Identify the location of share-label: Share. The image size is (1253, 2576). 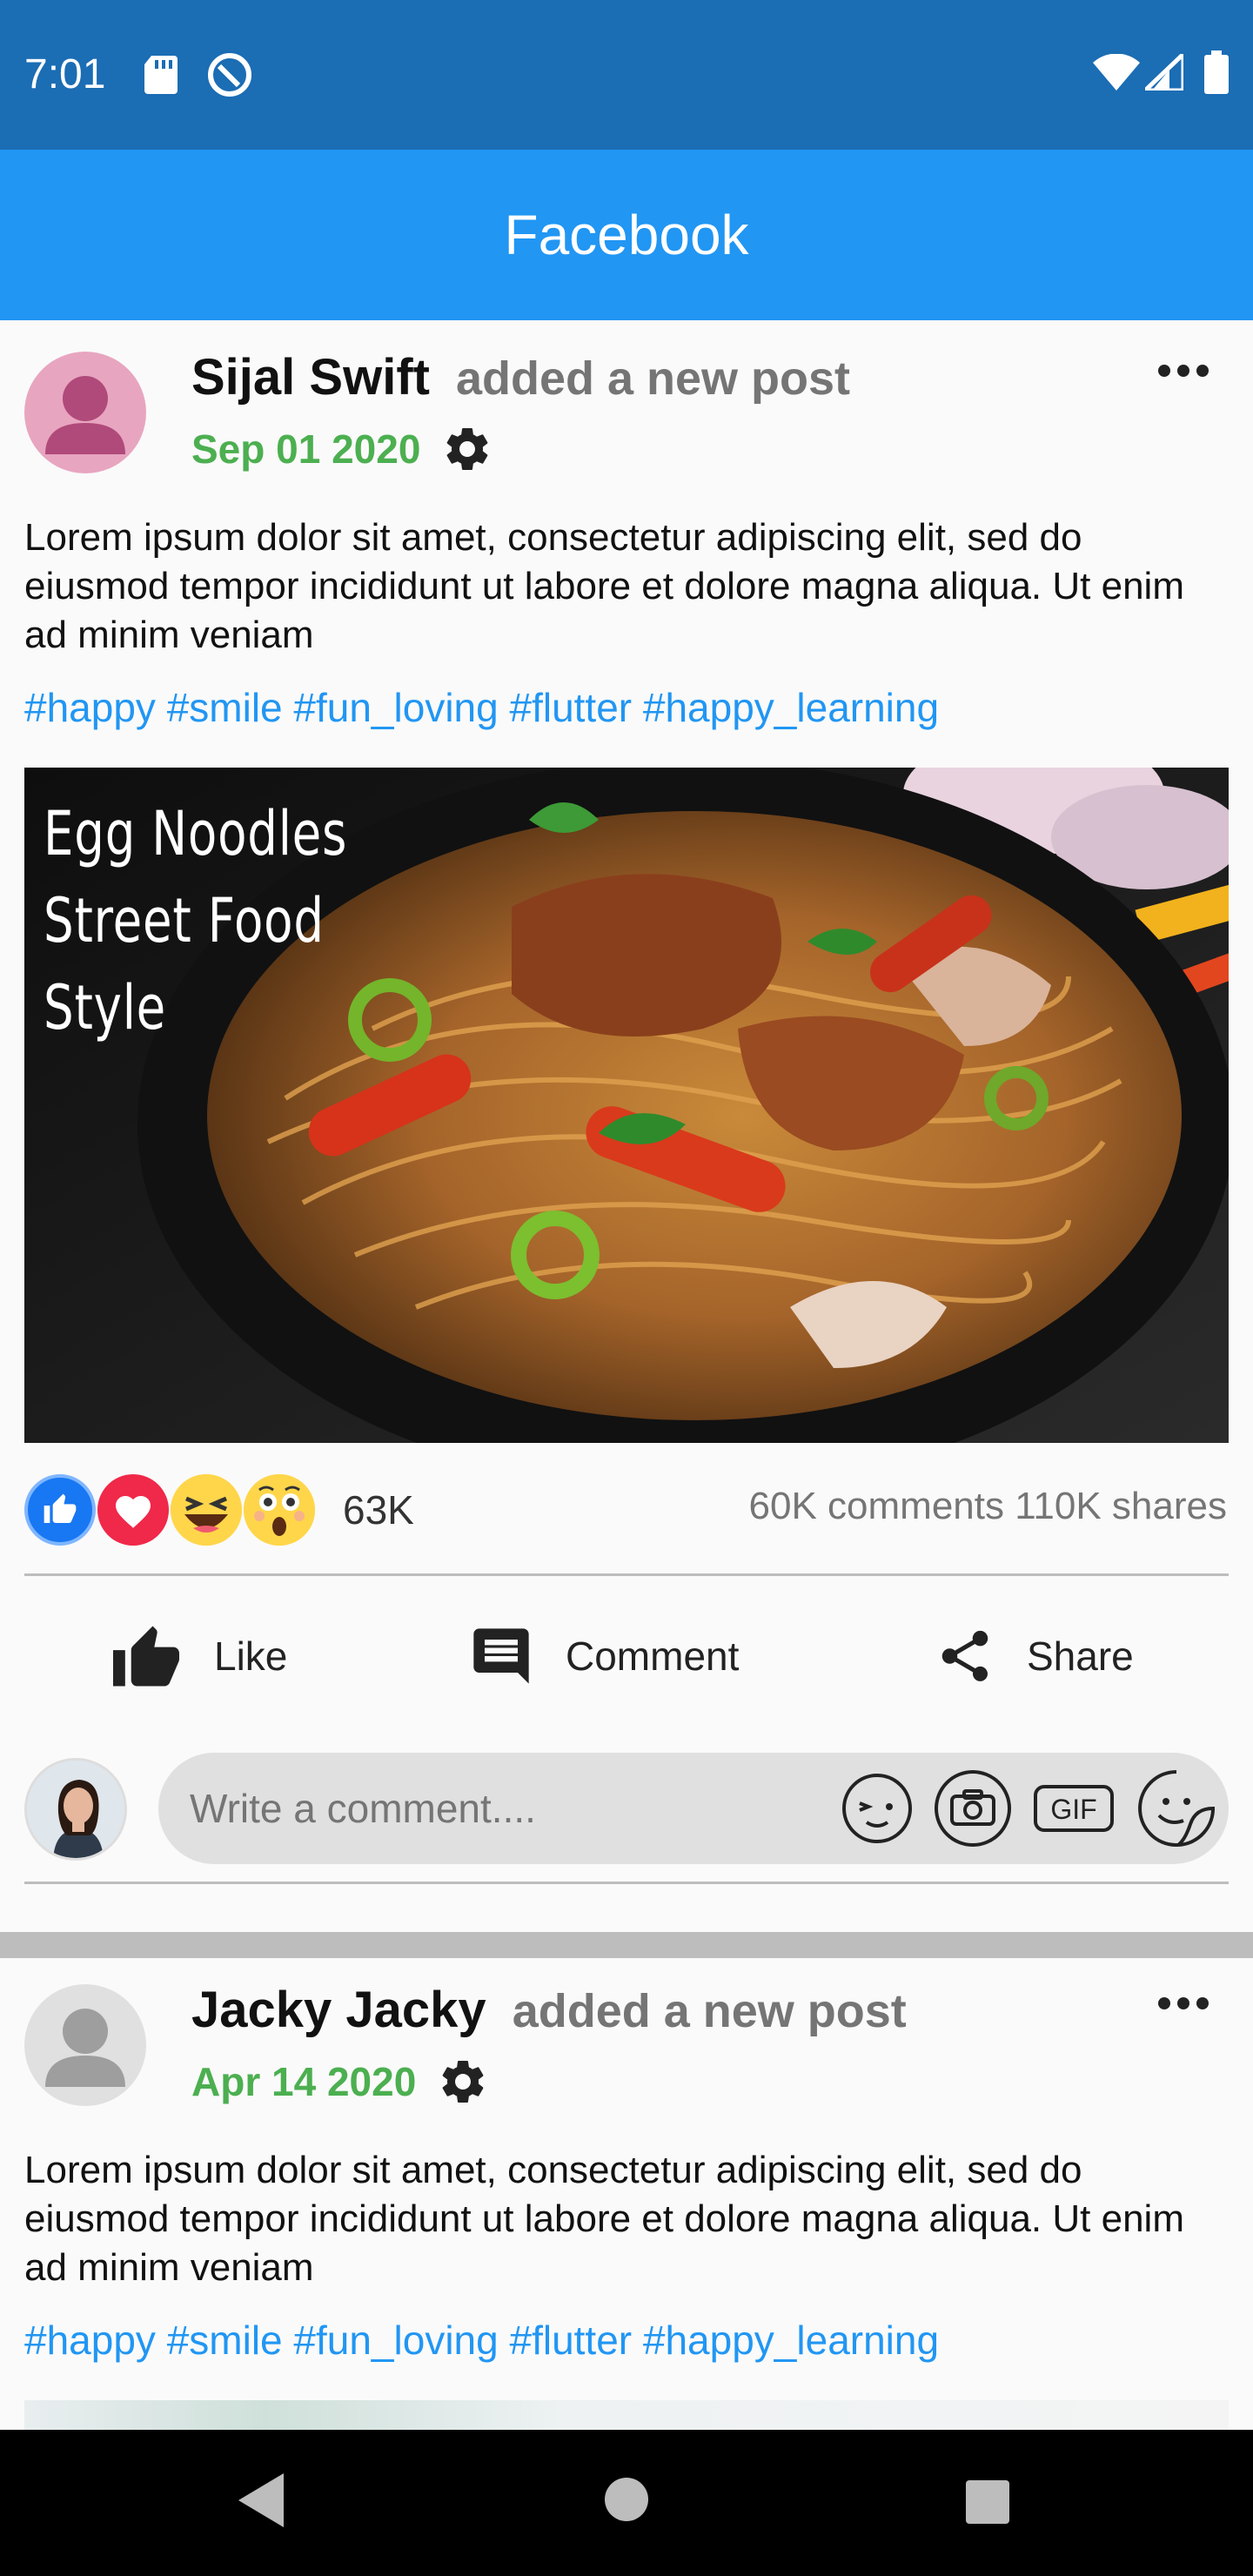
(1080, 1656).